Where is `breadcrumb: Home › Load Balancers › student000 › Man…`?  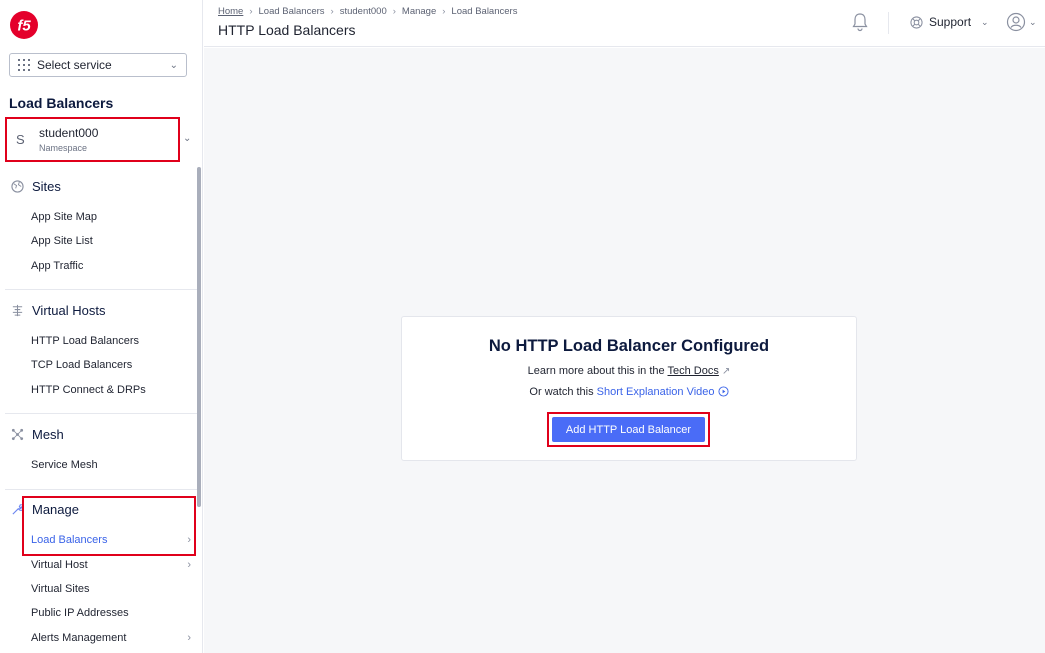 breadcrumb: Home › Load Balancers › student000 › Man… is located at coordinates (367, 11).